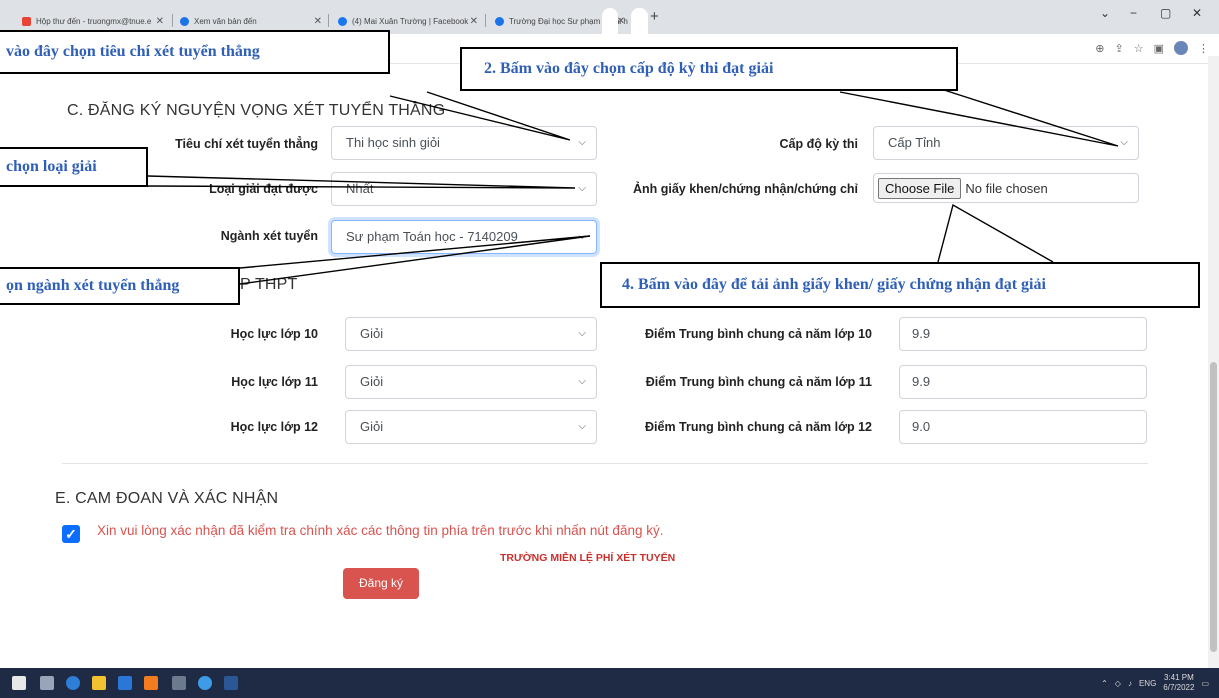 The width and height of the screenshot is (1219, 698). Describe the element at coordinates (914, 142) in the screenshot. I see `level-value: Cấp Tỉnh` at that location.